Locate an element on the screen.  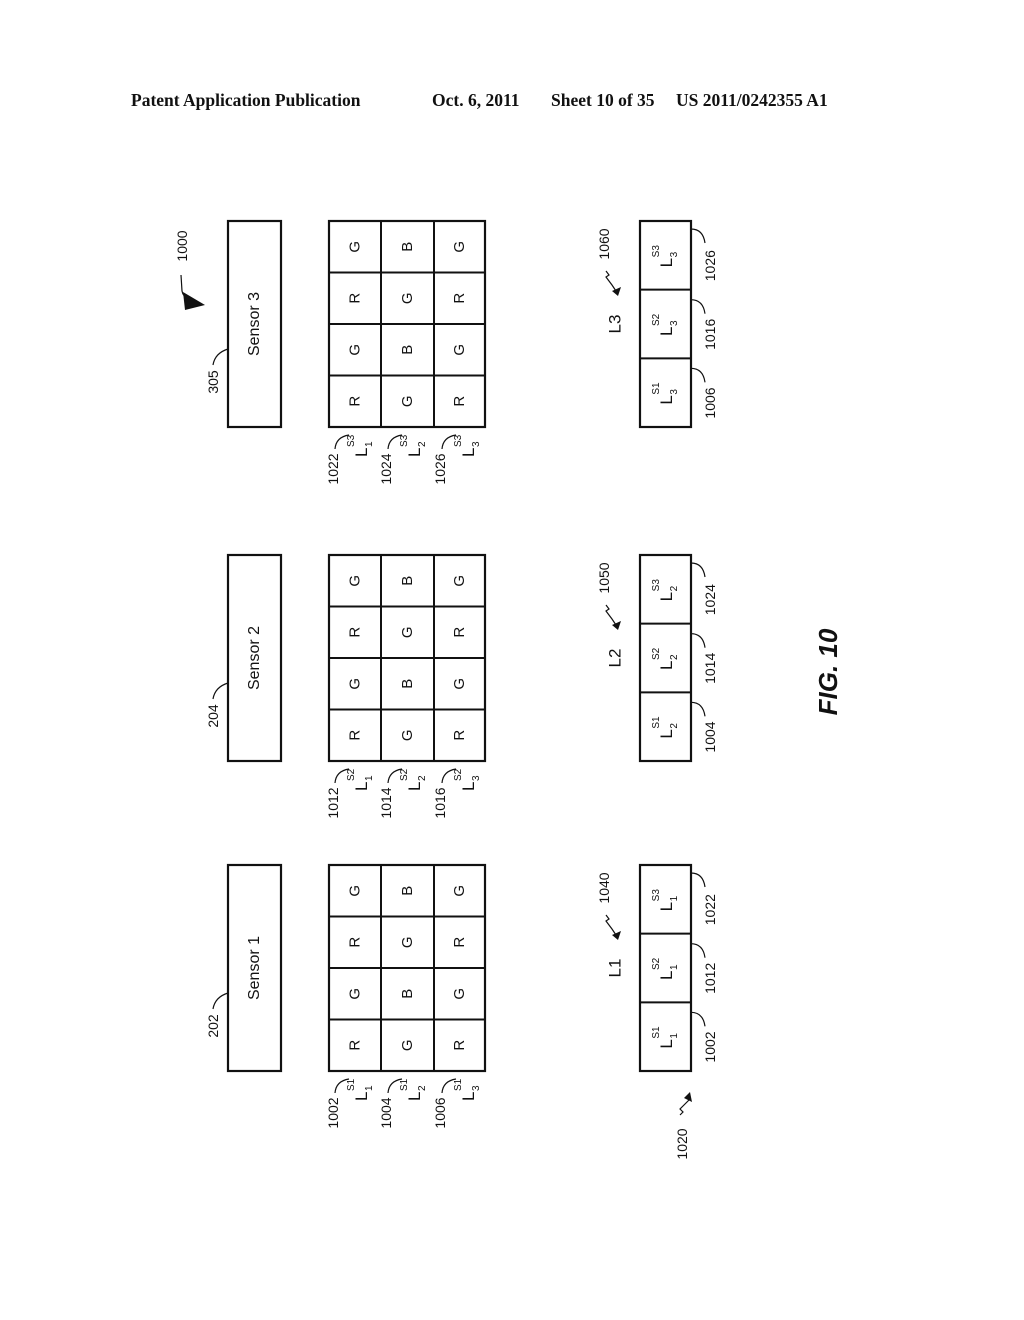
line-label: L2 S3 is located at coordinates (413, 445).